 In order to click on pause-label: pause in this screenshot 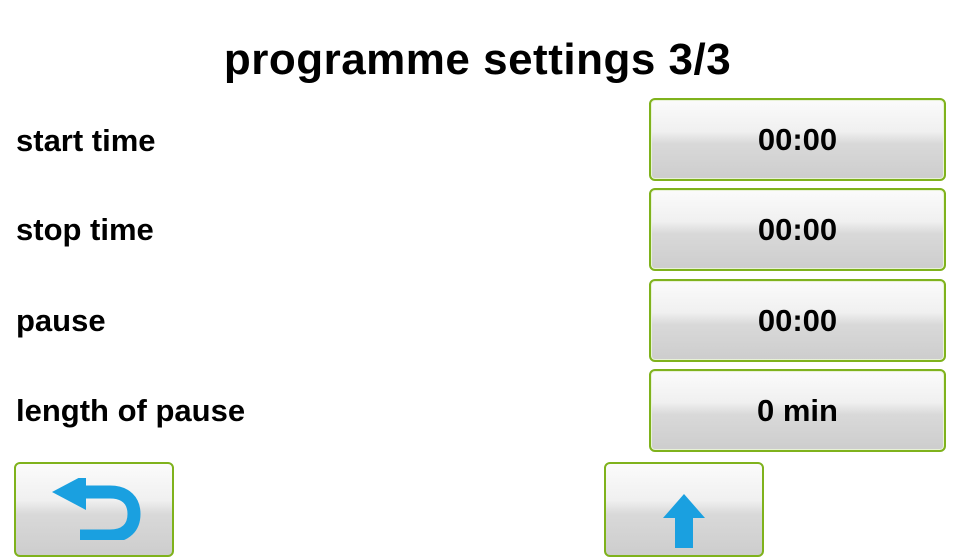, I will do `click(61, 320)`.